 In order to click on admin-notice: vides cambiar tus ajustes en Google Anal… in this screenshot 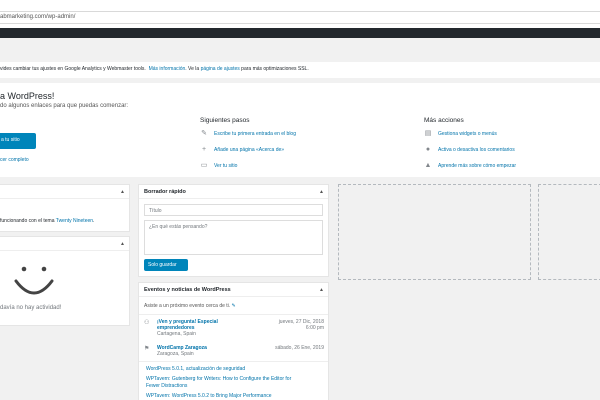, I will do `click(300, 70)`.